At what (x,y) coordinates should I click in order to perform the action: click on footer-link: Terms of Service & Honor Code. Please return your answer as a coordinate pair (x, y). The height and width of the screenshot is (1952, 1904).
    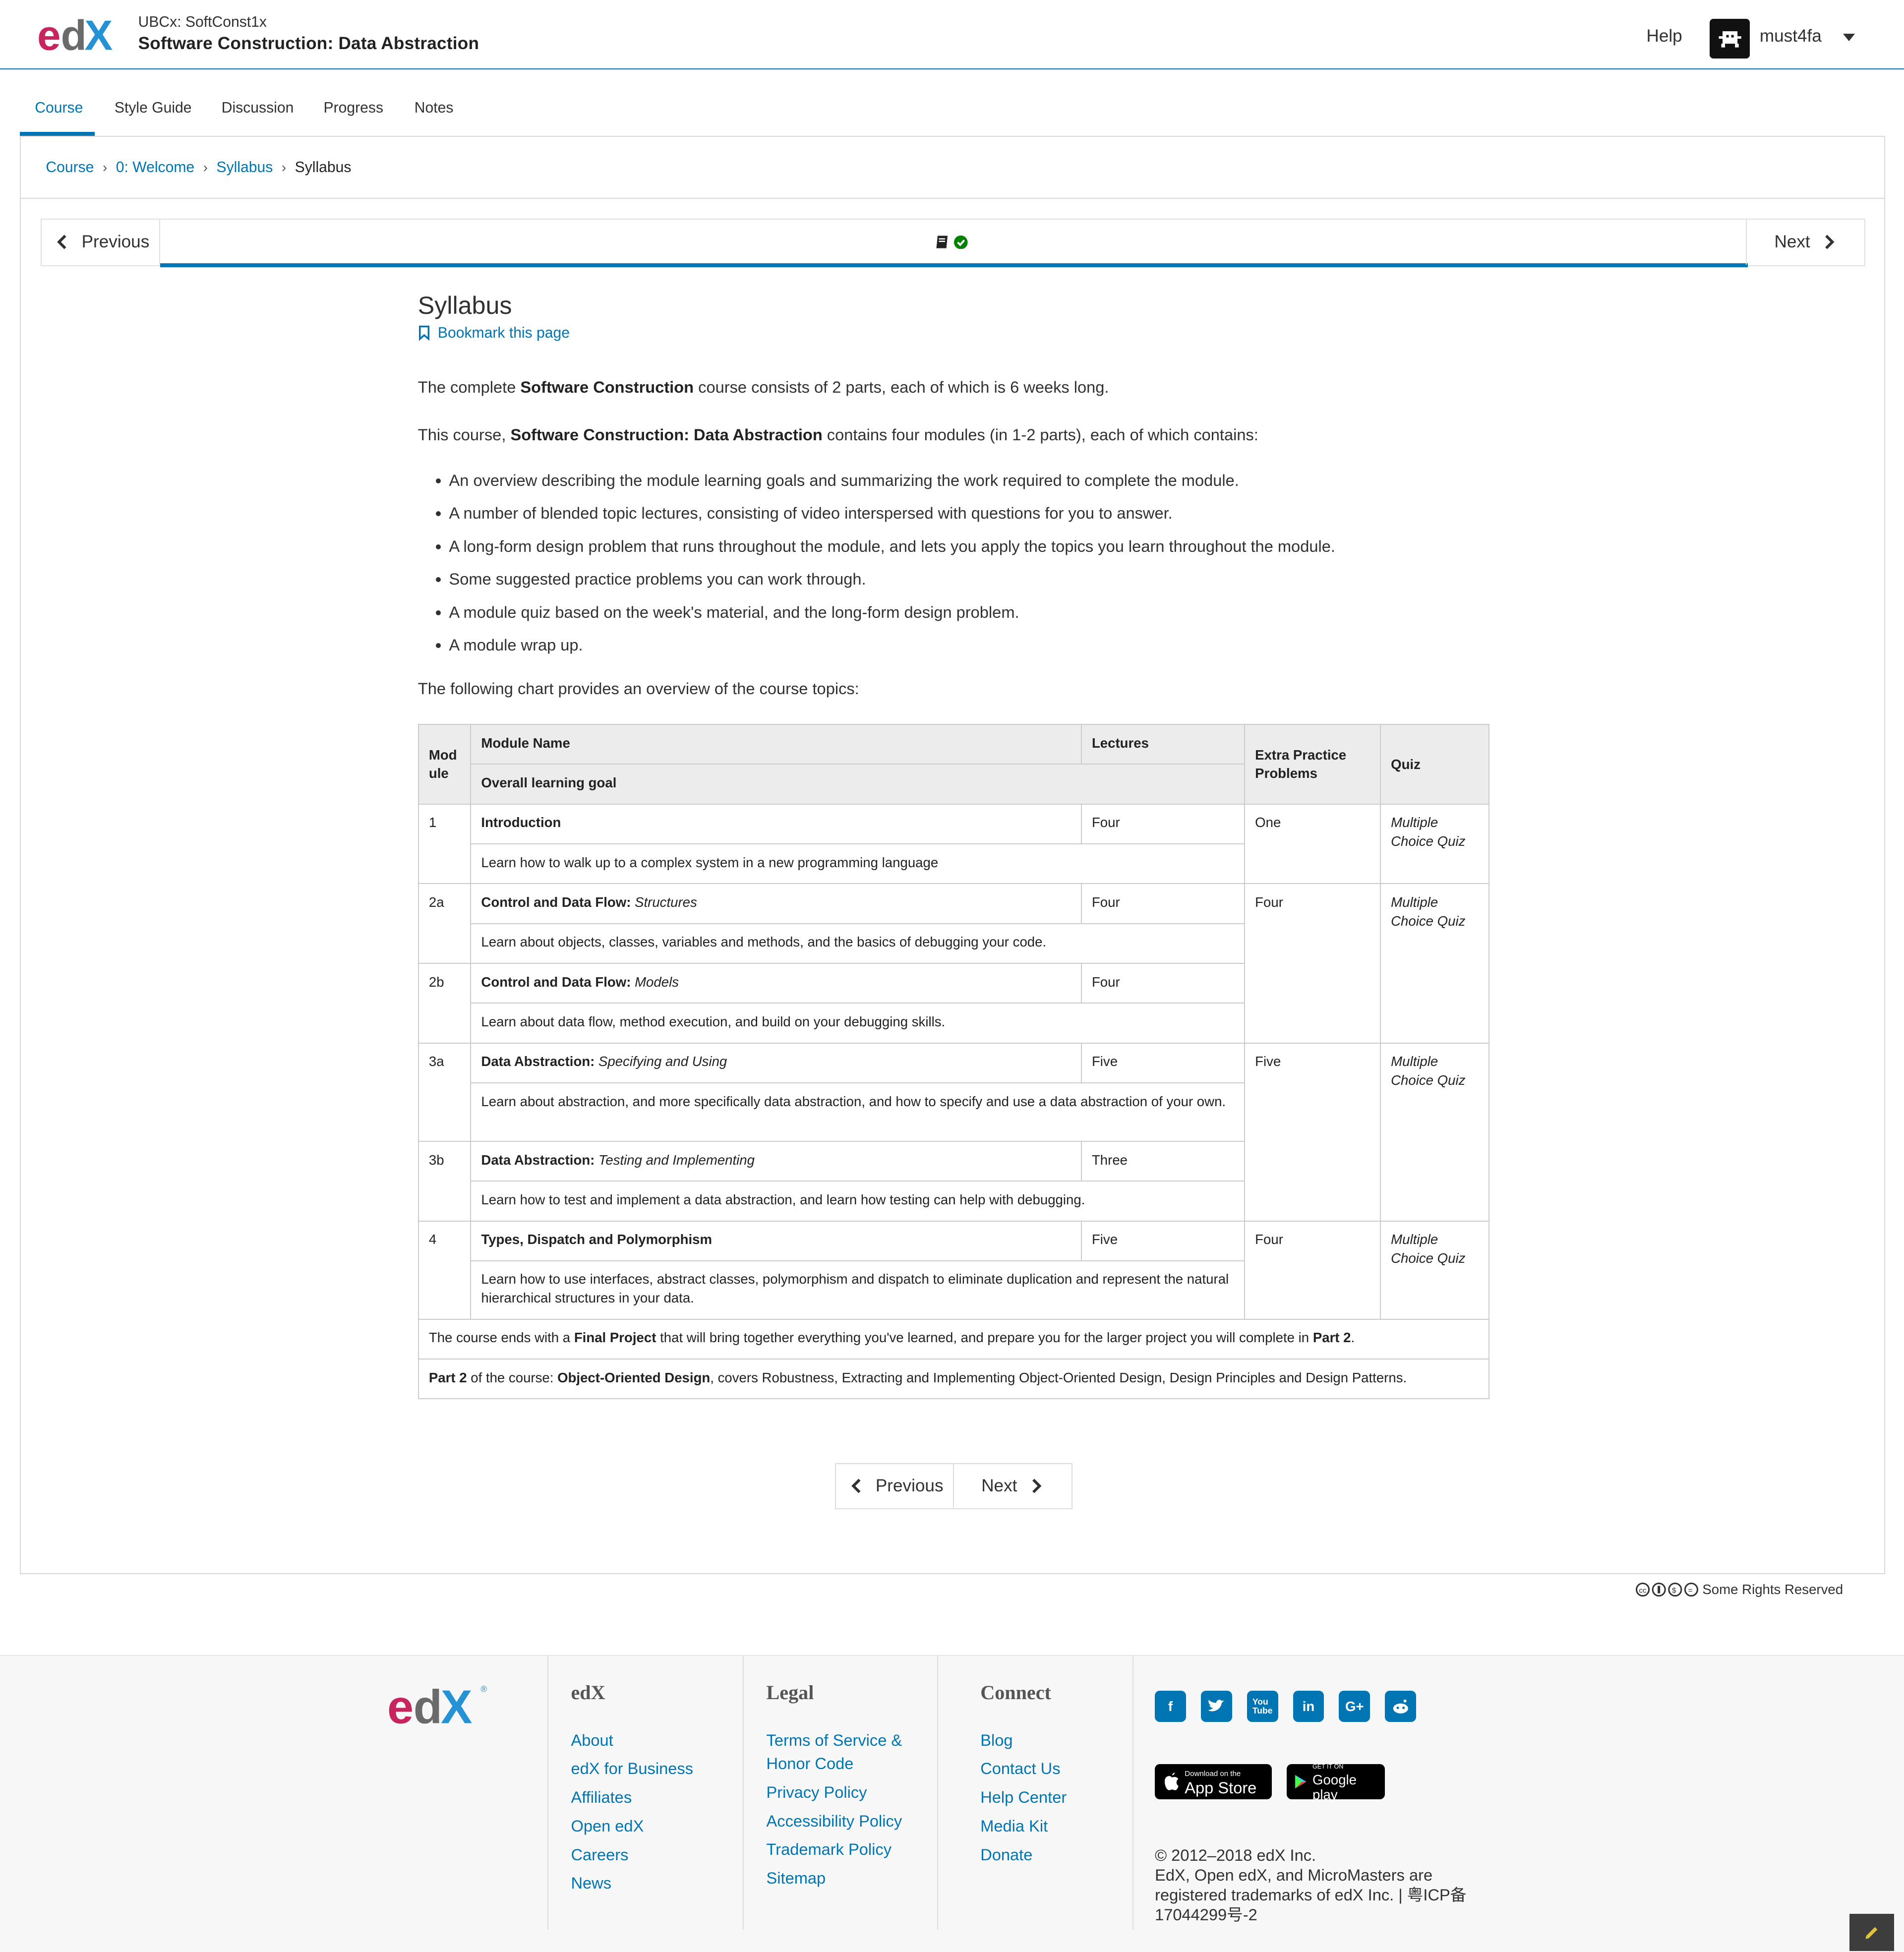
    Looking at the image, I should click on (844, 1751).